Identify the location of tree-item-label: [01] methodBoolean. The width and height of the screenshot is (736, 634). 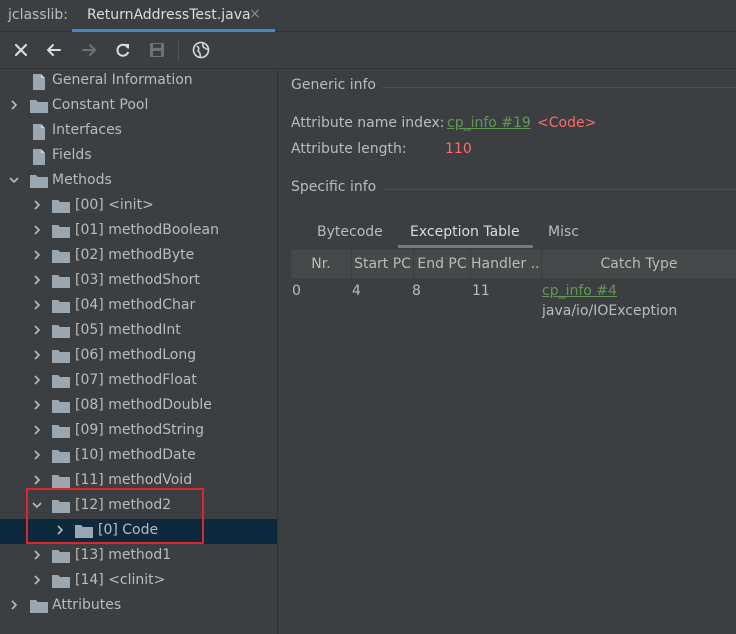
(147, 230).